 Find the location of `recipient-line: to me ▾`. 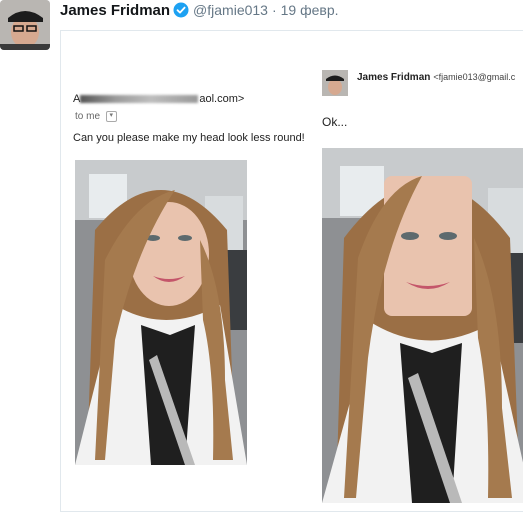

recipient-line: to me ▾ is located at coordinates (96, 116).